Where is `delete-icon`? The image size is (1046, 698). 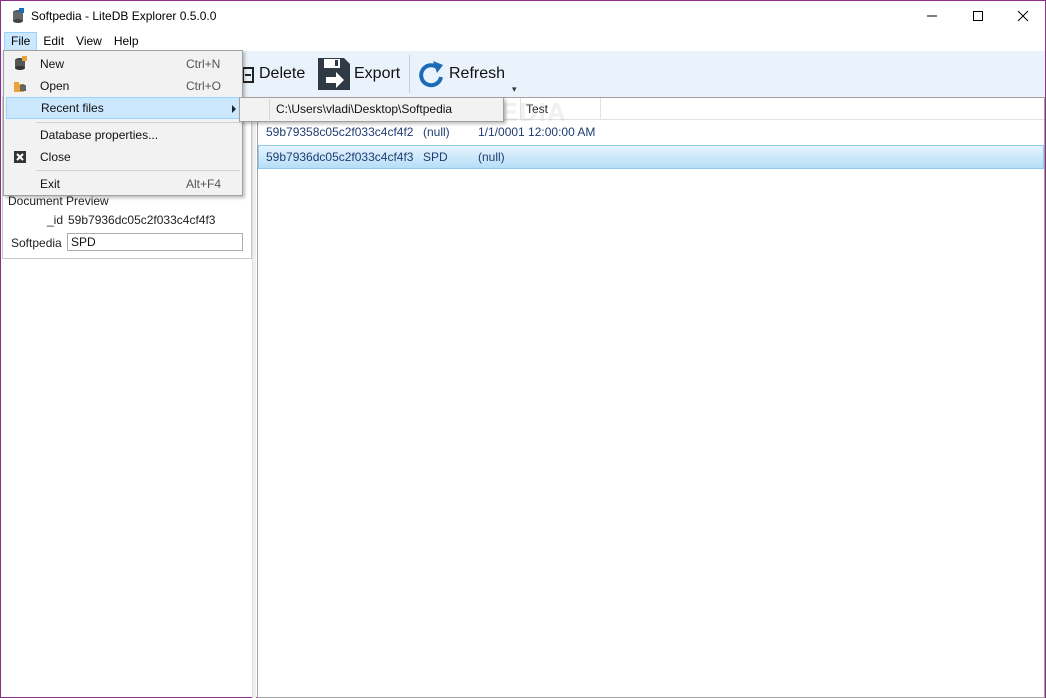 delete-icon is located at coordinates (248, 75).